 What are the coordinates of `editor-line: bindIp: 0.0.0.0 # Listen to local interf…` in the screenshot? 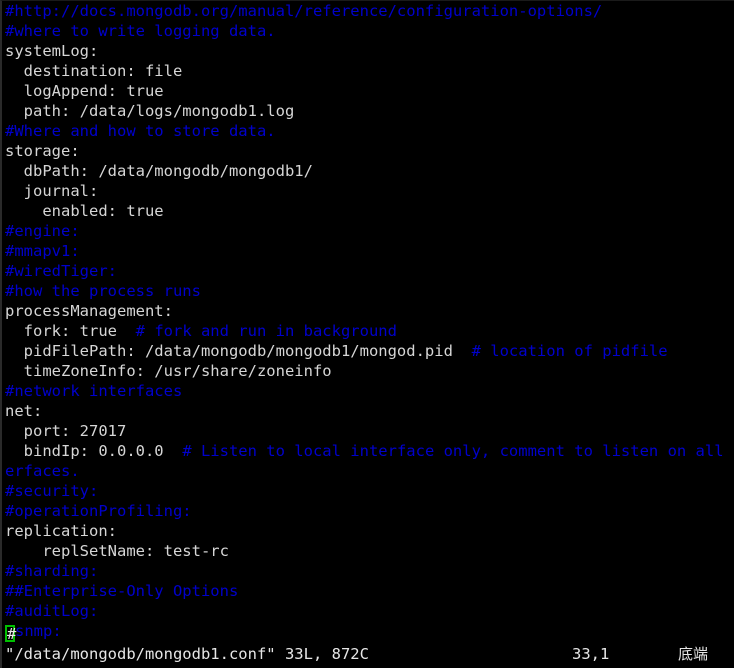 It's located at (368, 451).